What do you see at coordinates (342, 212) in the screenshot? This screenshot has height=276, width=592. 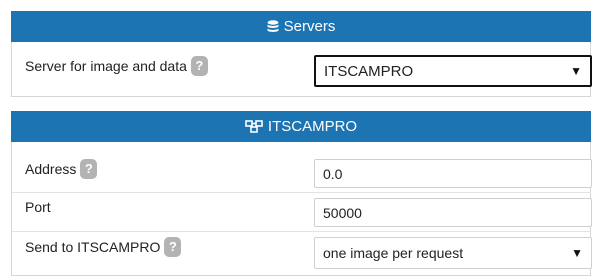 I see `port-input-value: 50000` at bounding box center [342, 212].